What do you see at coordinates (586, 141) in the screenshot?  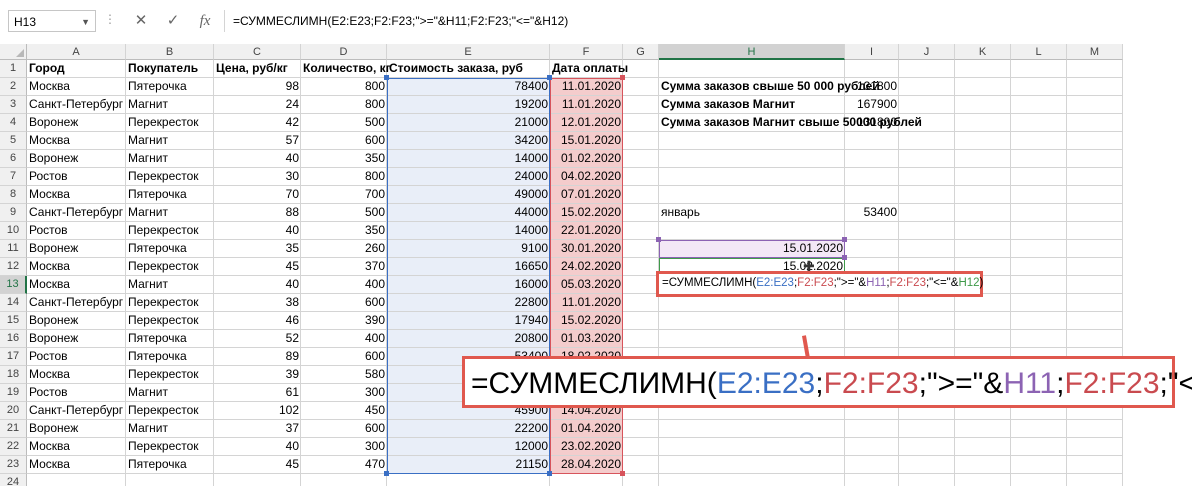 I see `table-cell: 15.01.2020` at bounding box center [586, 141].